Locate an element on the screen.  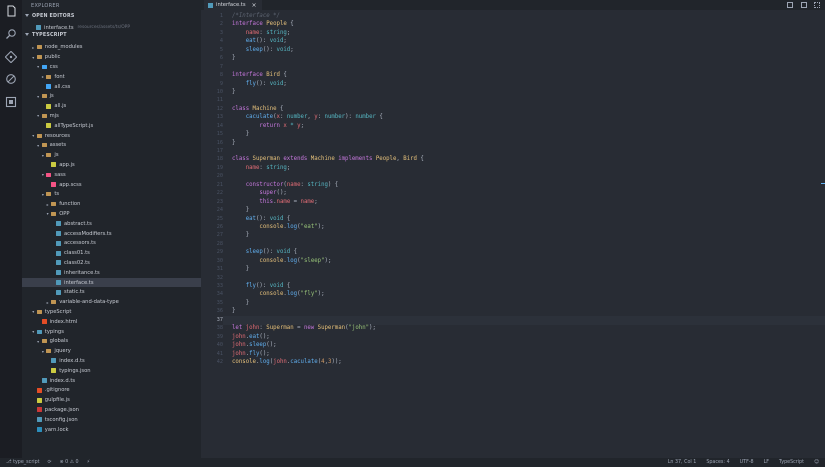
code-line: console.log("fly"); is located at coordinates (328, 294).